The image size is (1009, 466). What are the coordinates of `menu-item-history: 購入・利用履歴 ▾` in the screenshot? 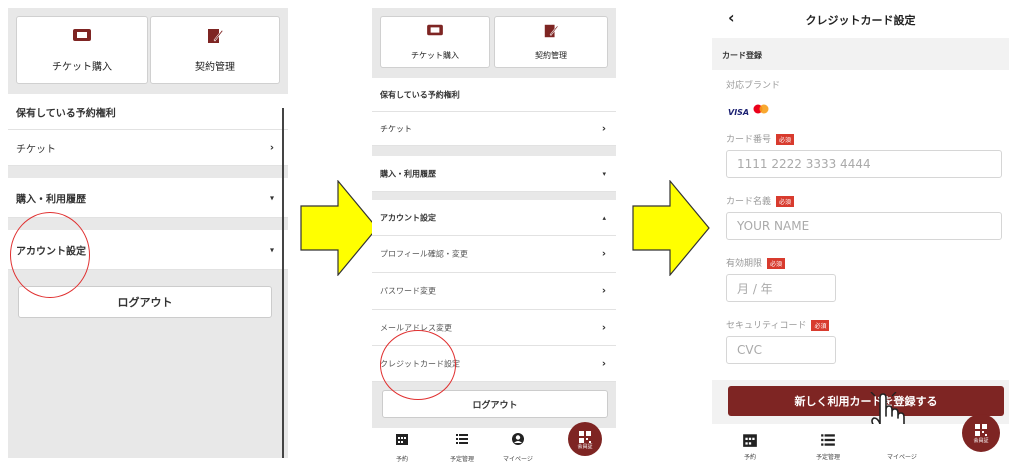 It's located at (494, 174).